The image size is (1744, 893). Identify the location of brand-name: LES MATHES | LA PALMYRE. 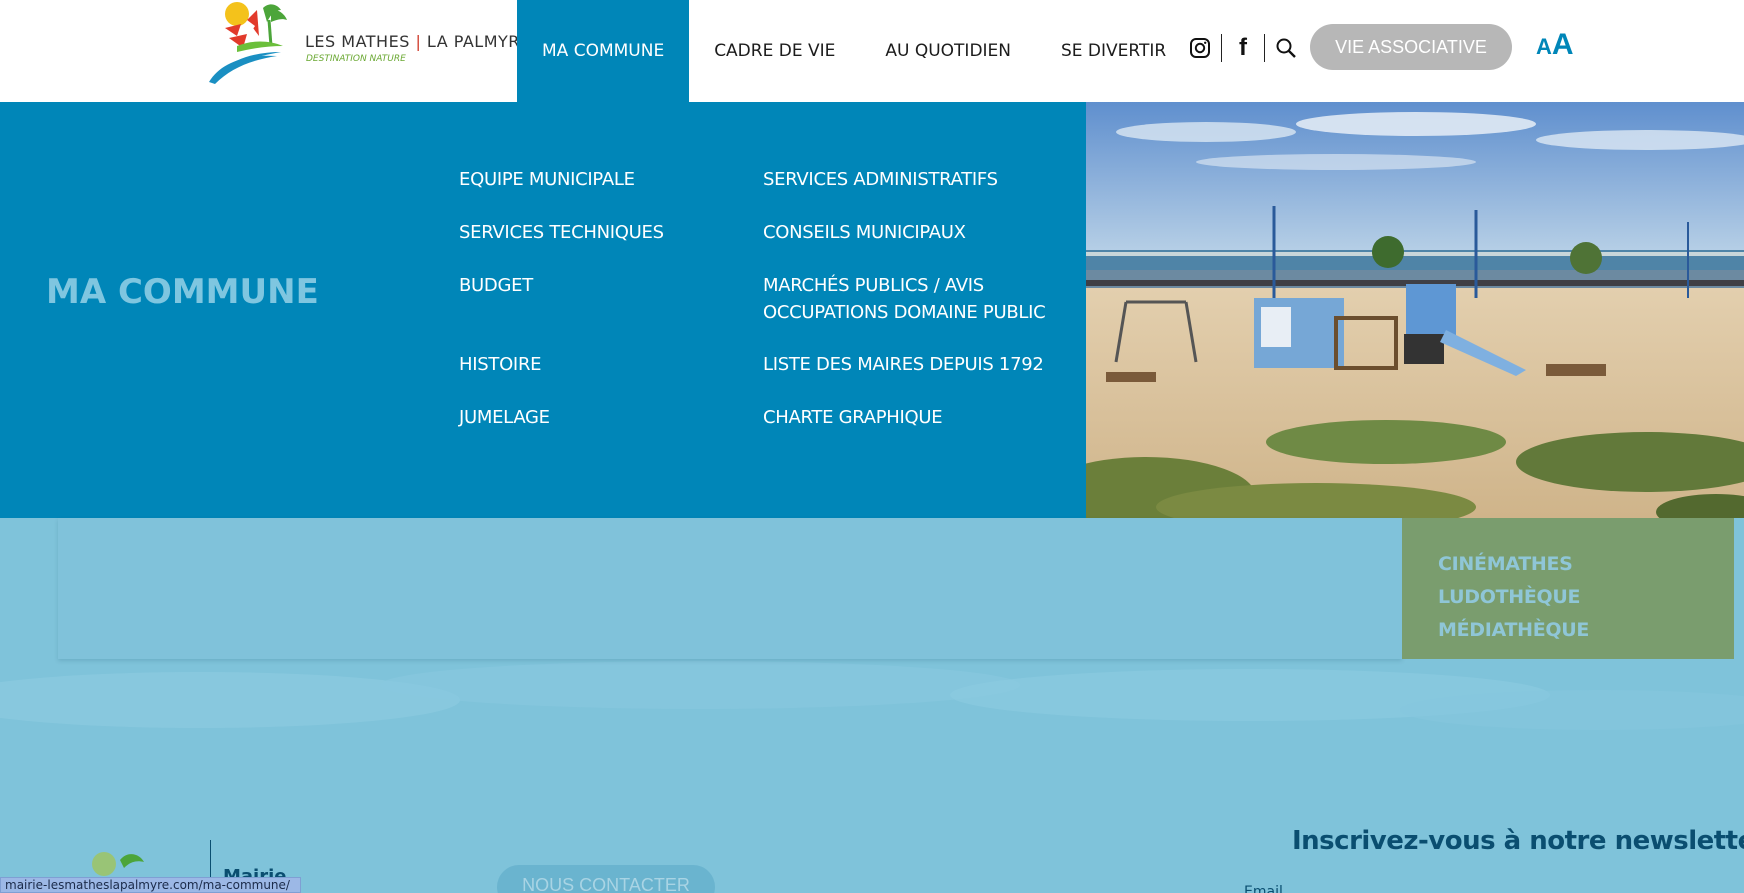
(418, 41).